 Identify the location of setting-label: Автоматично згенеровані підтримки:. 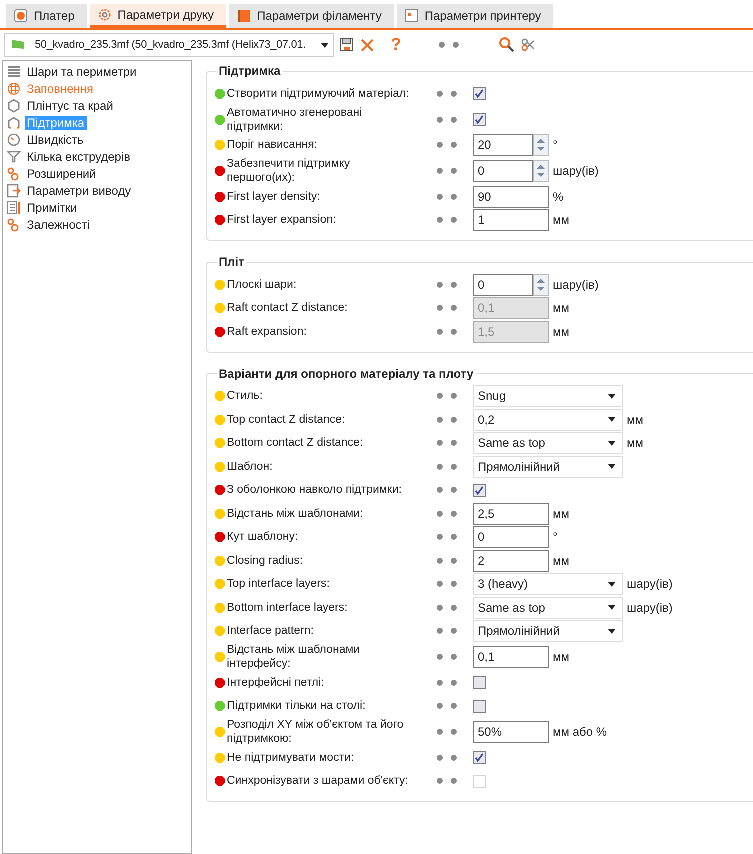
(295, 120).